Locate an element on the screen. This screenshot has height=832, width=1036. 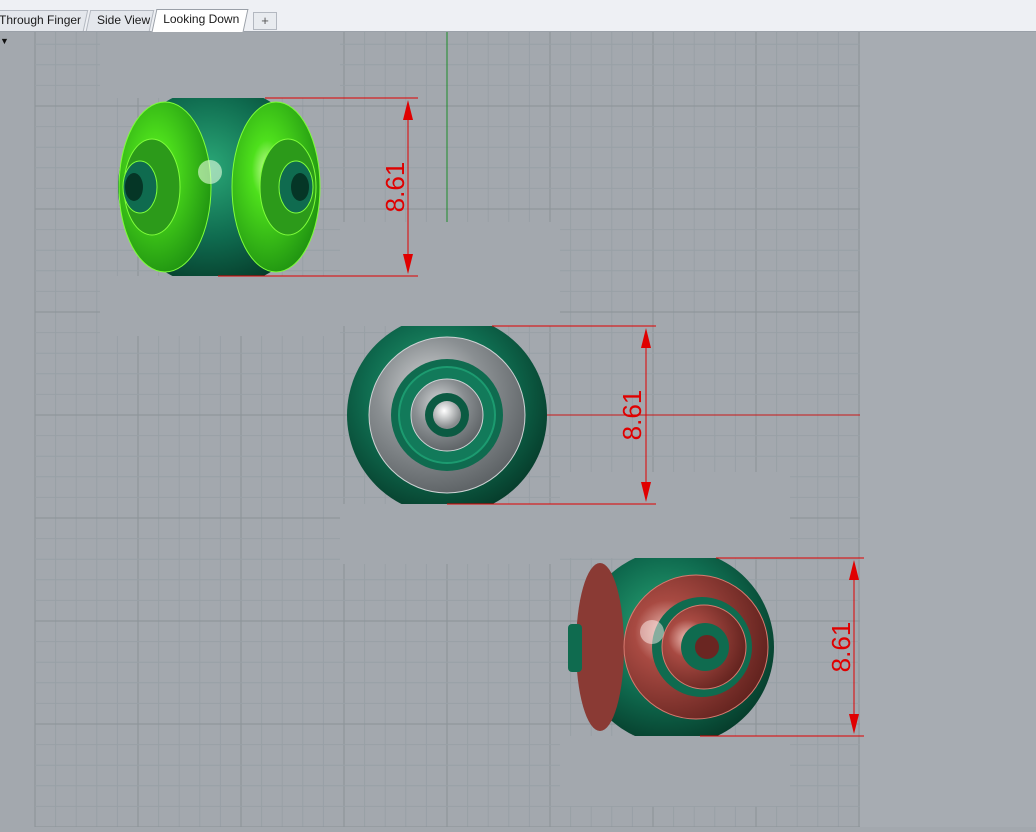
tab-looking-down: Looking Down is located at coordinates (200, 20).